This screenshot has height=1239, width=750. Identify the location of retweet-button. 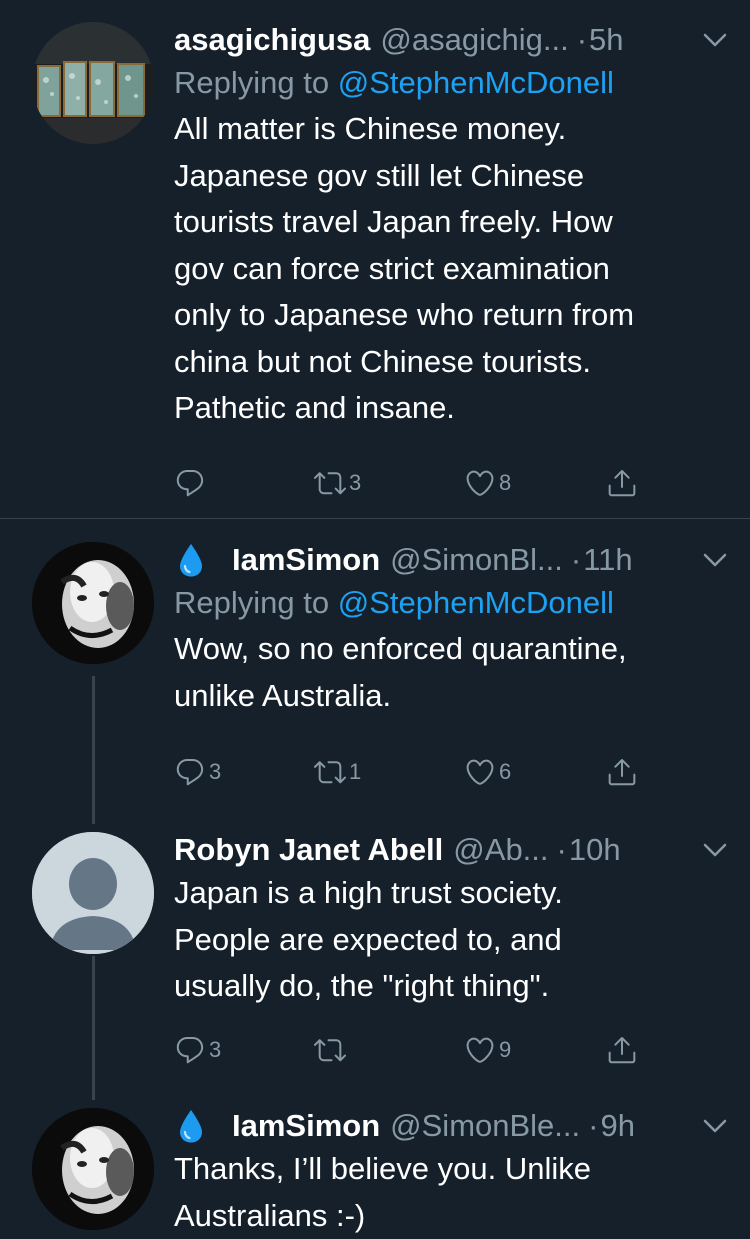
(331, 1050).